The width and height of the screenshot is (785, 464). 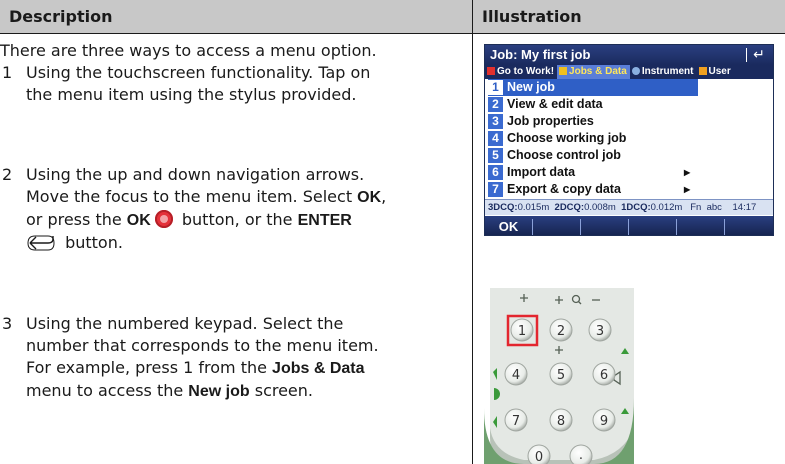 I want to click on key-label: 2, so click(x=561, y=331).